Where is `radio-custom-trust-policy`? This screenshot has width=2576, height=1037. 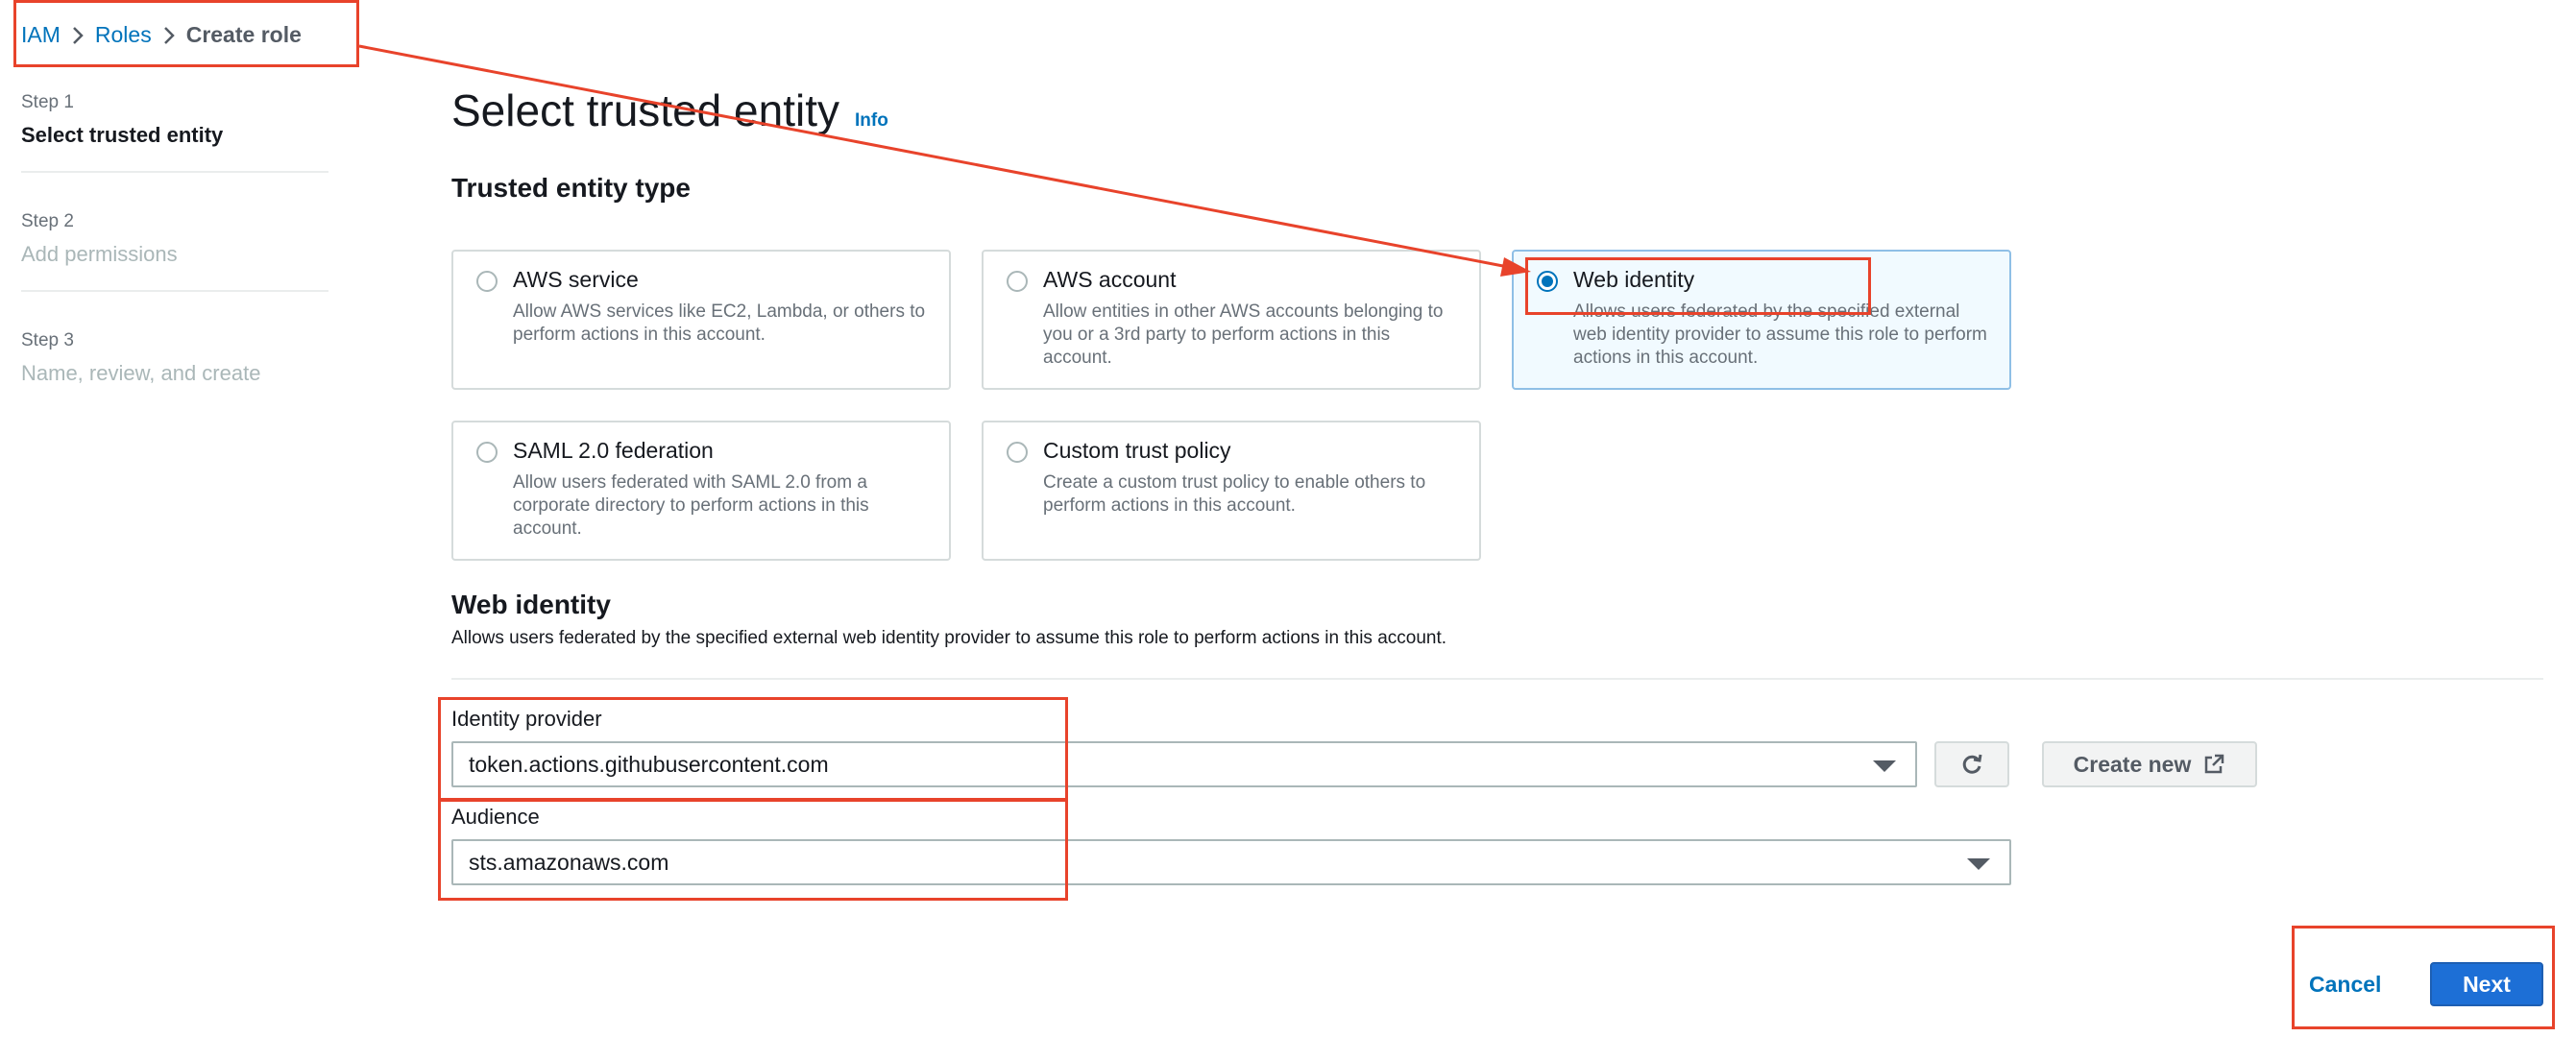 radio-custom-trust-policy is located at coordinates (1017, 452).